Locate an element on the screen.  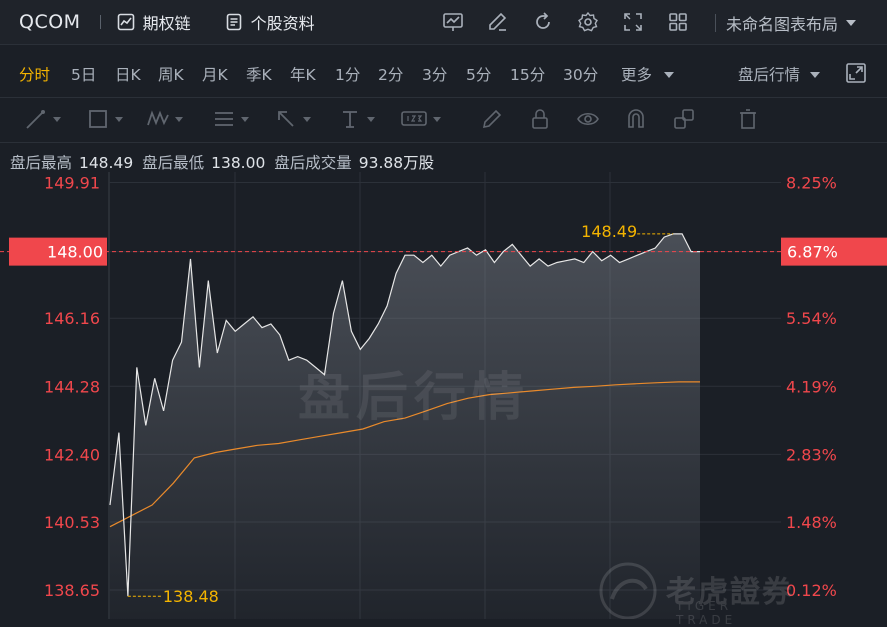
session-label: 盘后行情 is located at coordinates (769, 75).